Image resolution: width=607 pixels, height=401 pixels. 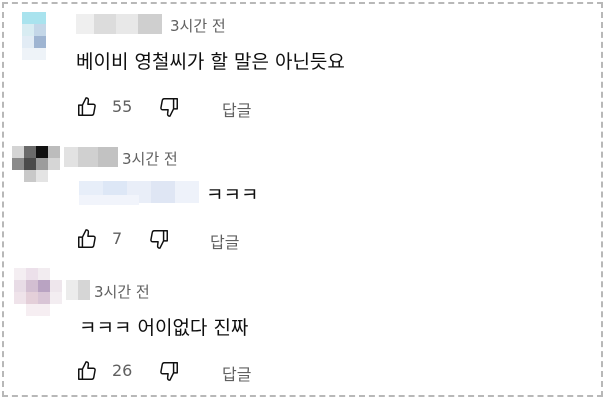 What do you see at coordinates (122, 370) in the screenshot?
I see `like-count: 26` at bounding box center [122, 370].